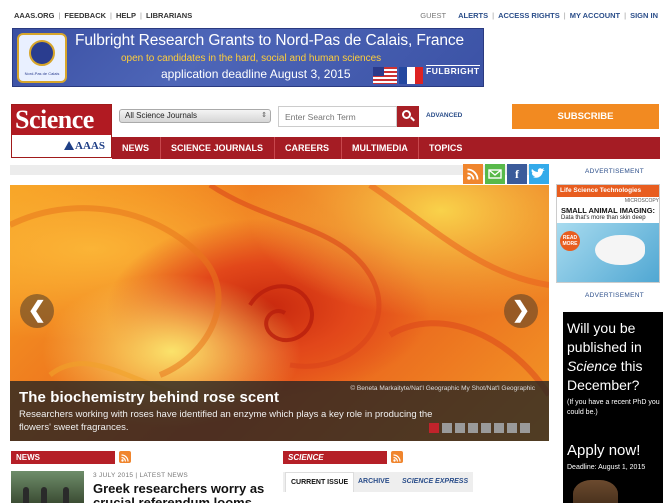 This screenshot has width=670, height=503. I want to click on aaas-org-link: AAAS.ORG, so click(34, 15).